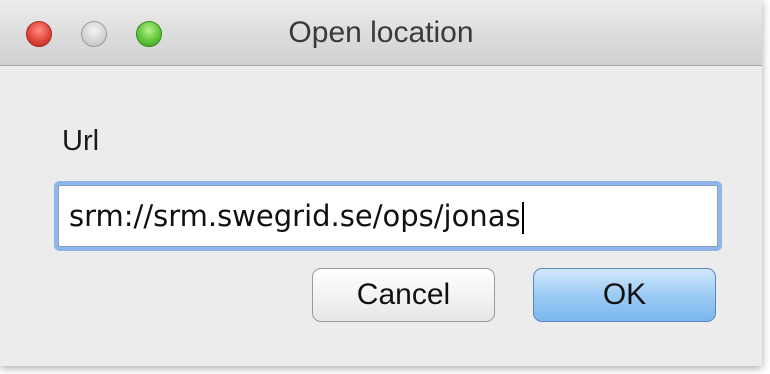  I want to click on url-input: srm://srm.swegrid.se/ops/jonas, so click(388, 216).